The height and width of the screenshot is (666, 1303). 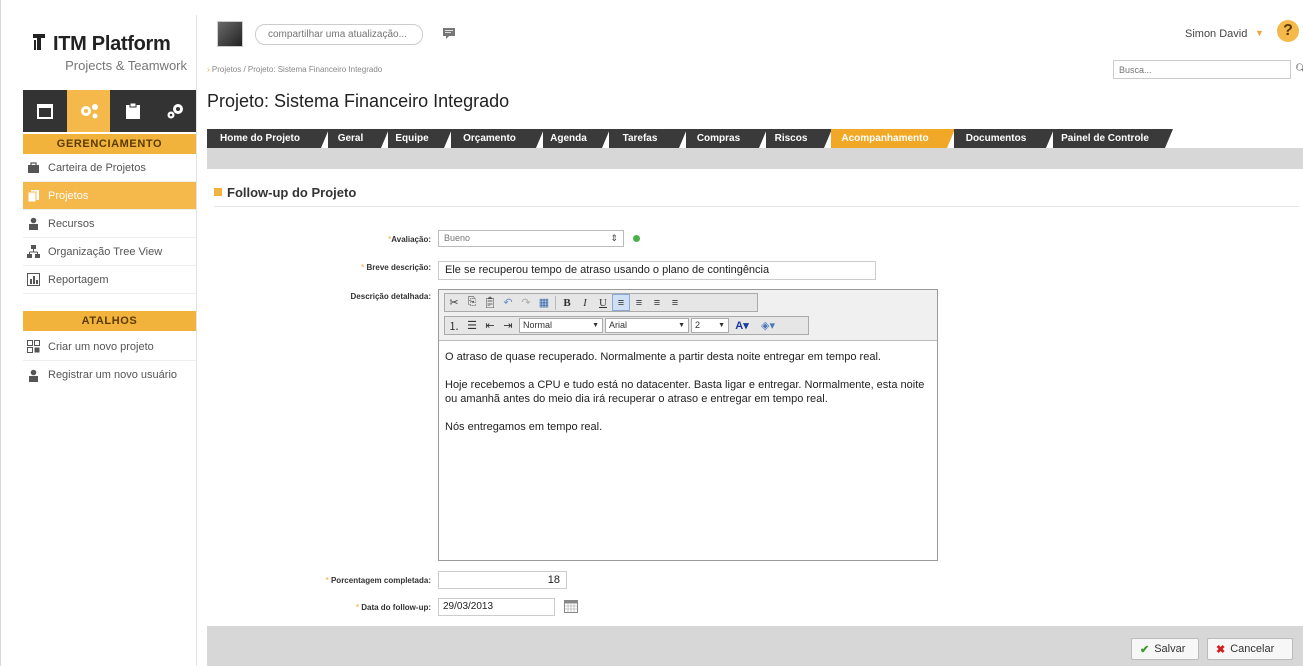 I want to click on shortcut-new-user: Registrar um novo usuário, so click(x=109, y=375).